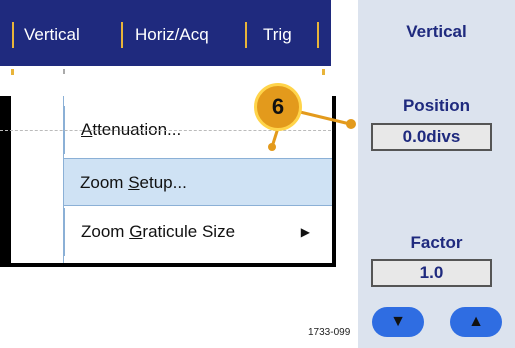  I want to click on up-arrow-icon: ▲, so click(476, 321).